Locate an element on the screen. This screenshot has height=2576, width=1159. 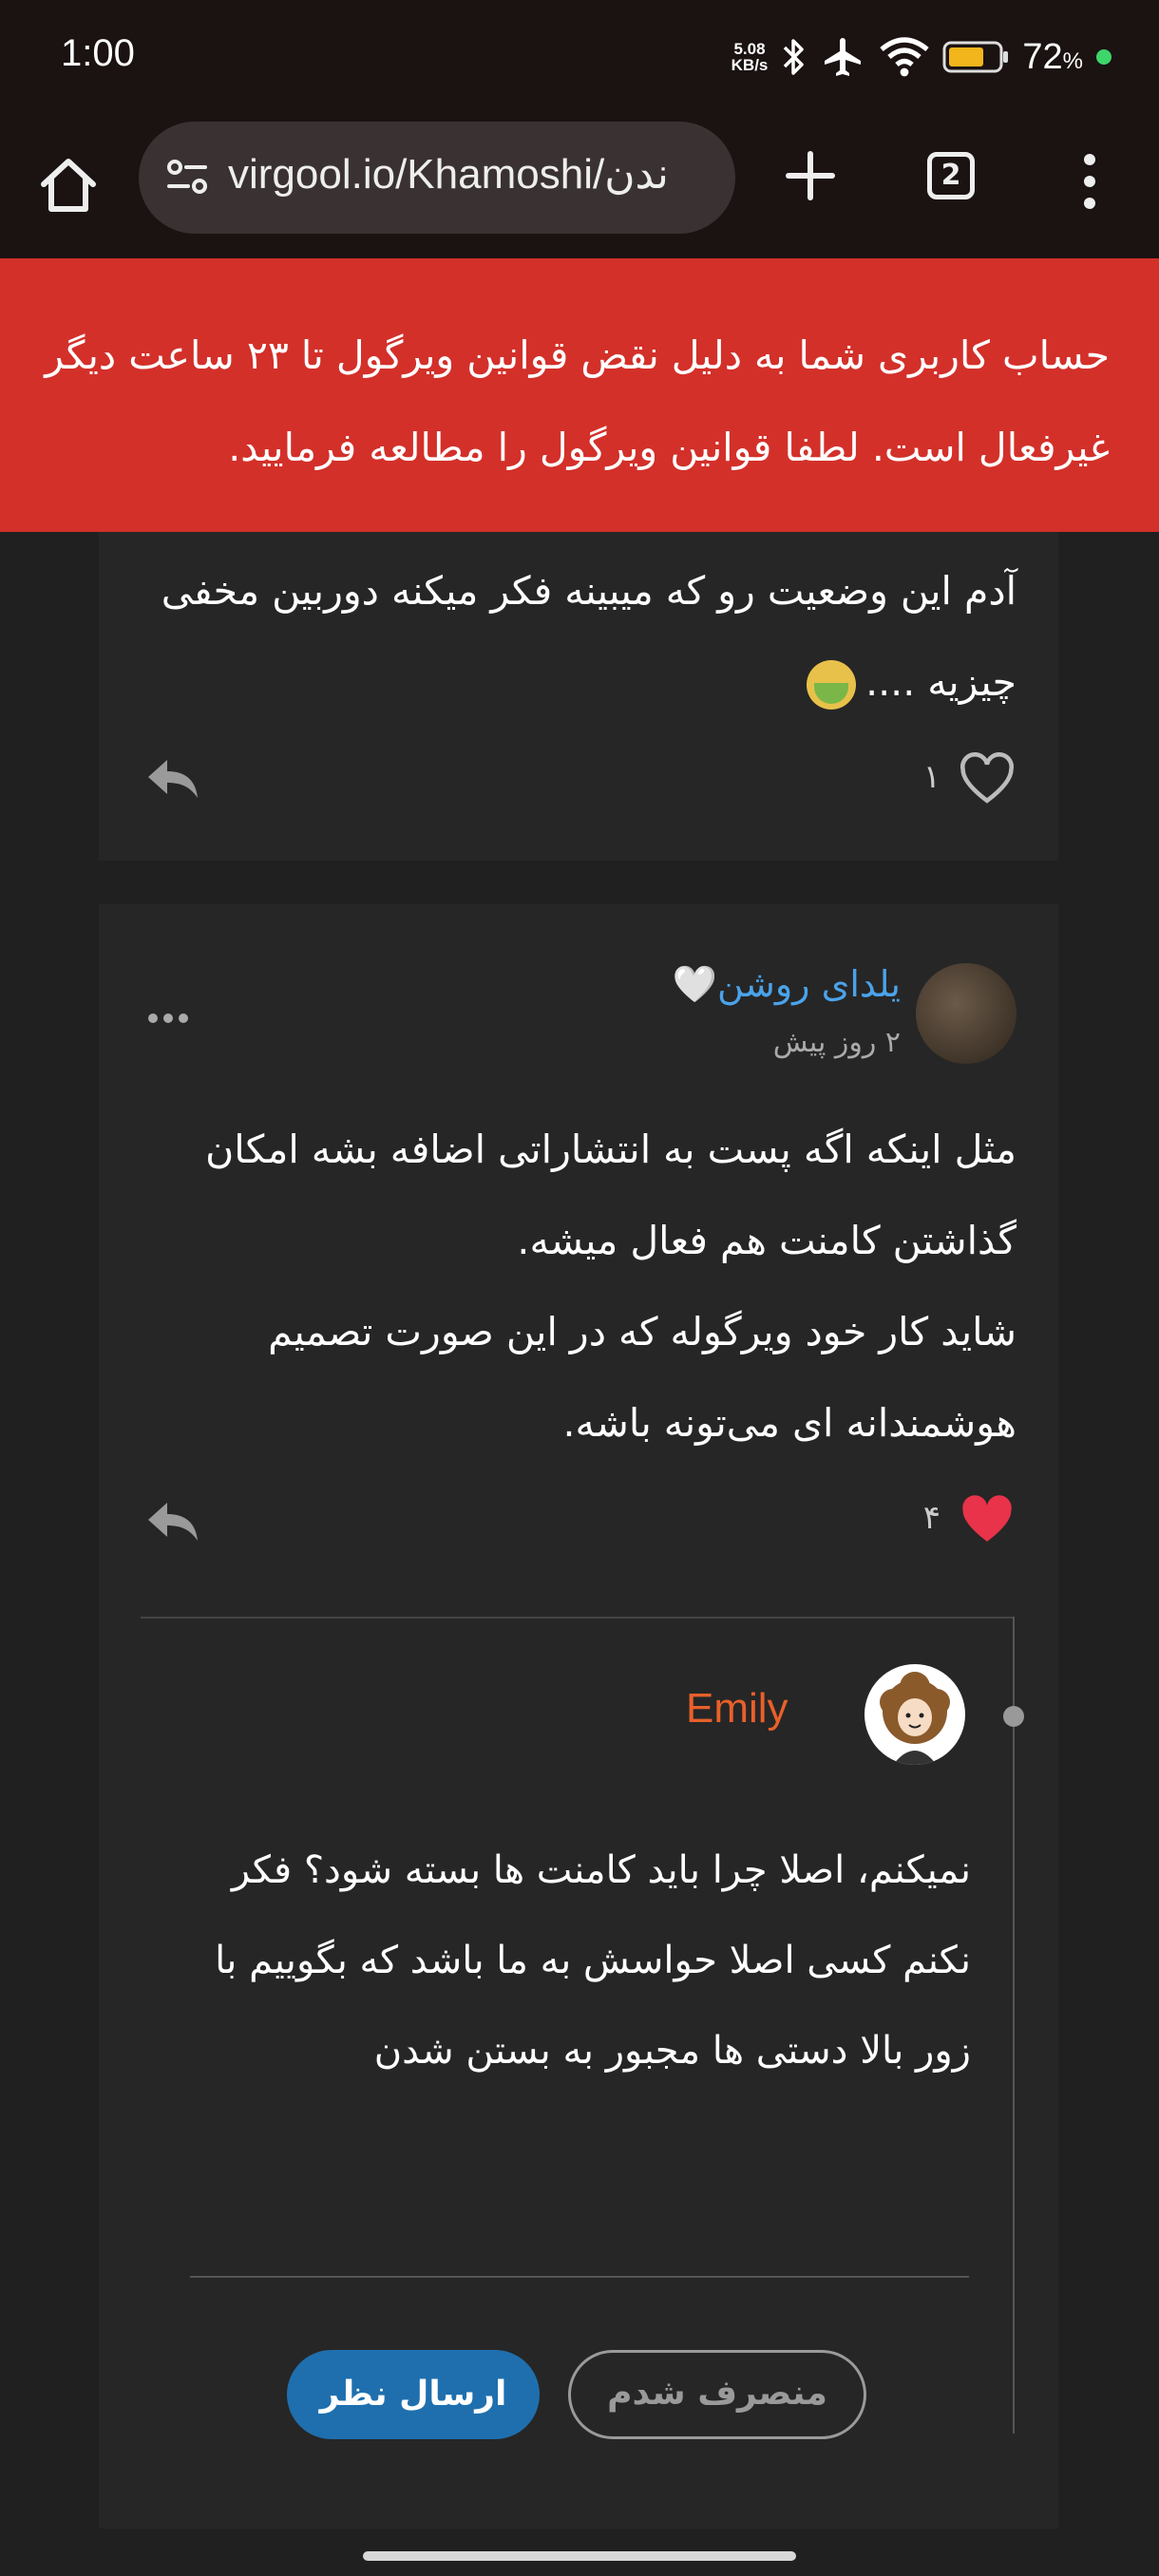
network-speed-value: 5.08 is located at coordinates (749, 49).